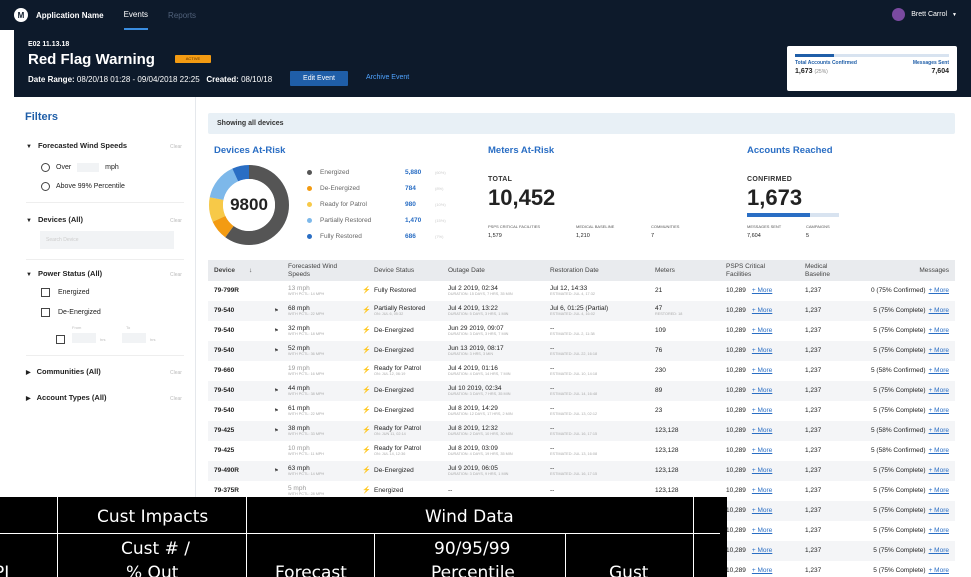 Image resolution: width=971 pixels, height=577 pixels. What do you see at coordinates (934, 270) in the screenshot?
I see `col-messages: Messages` at bounding box center [934, 270].